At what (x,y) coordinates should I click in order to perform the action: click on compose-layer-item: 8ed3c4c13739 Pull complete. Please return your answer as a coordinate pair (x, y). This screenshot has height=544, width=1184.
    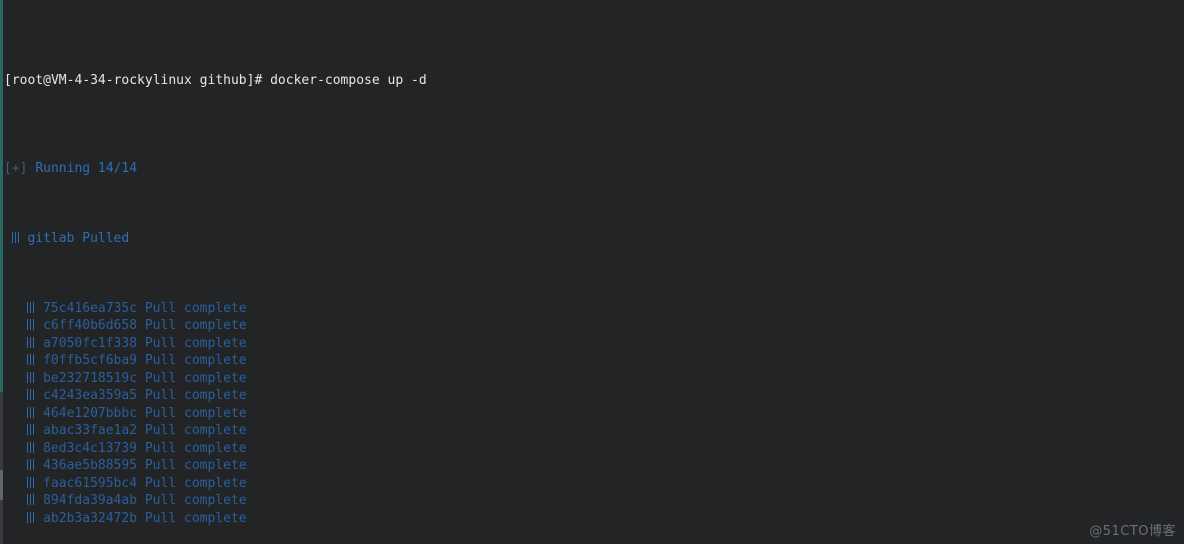
    Looking at the image, I should click on (594, 449).